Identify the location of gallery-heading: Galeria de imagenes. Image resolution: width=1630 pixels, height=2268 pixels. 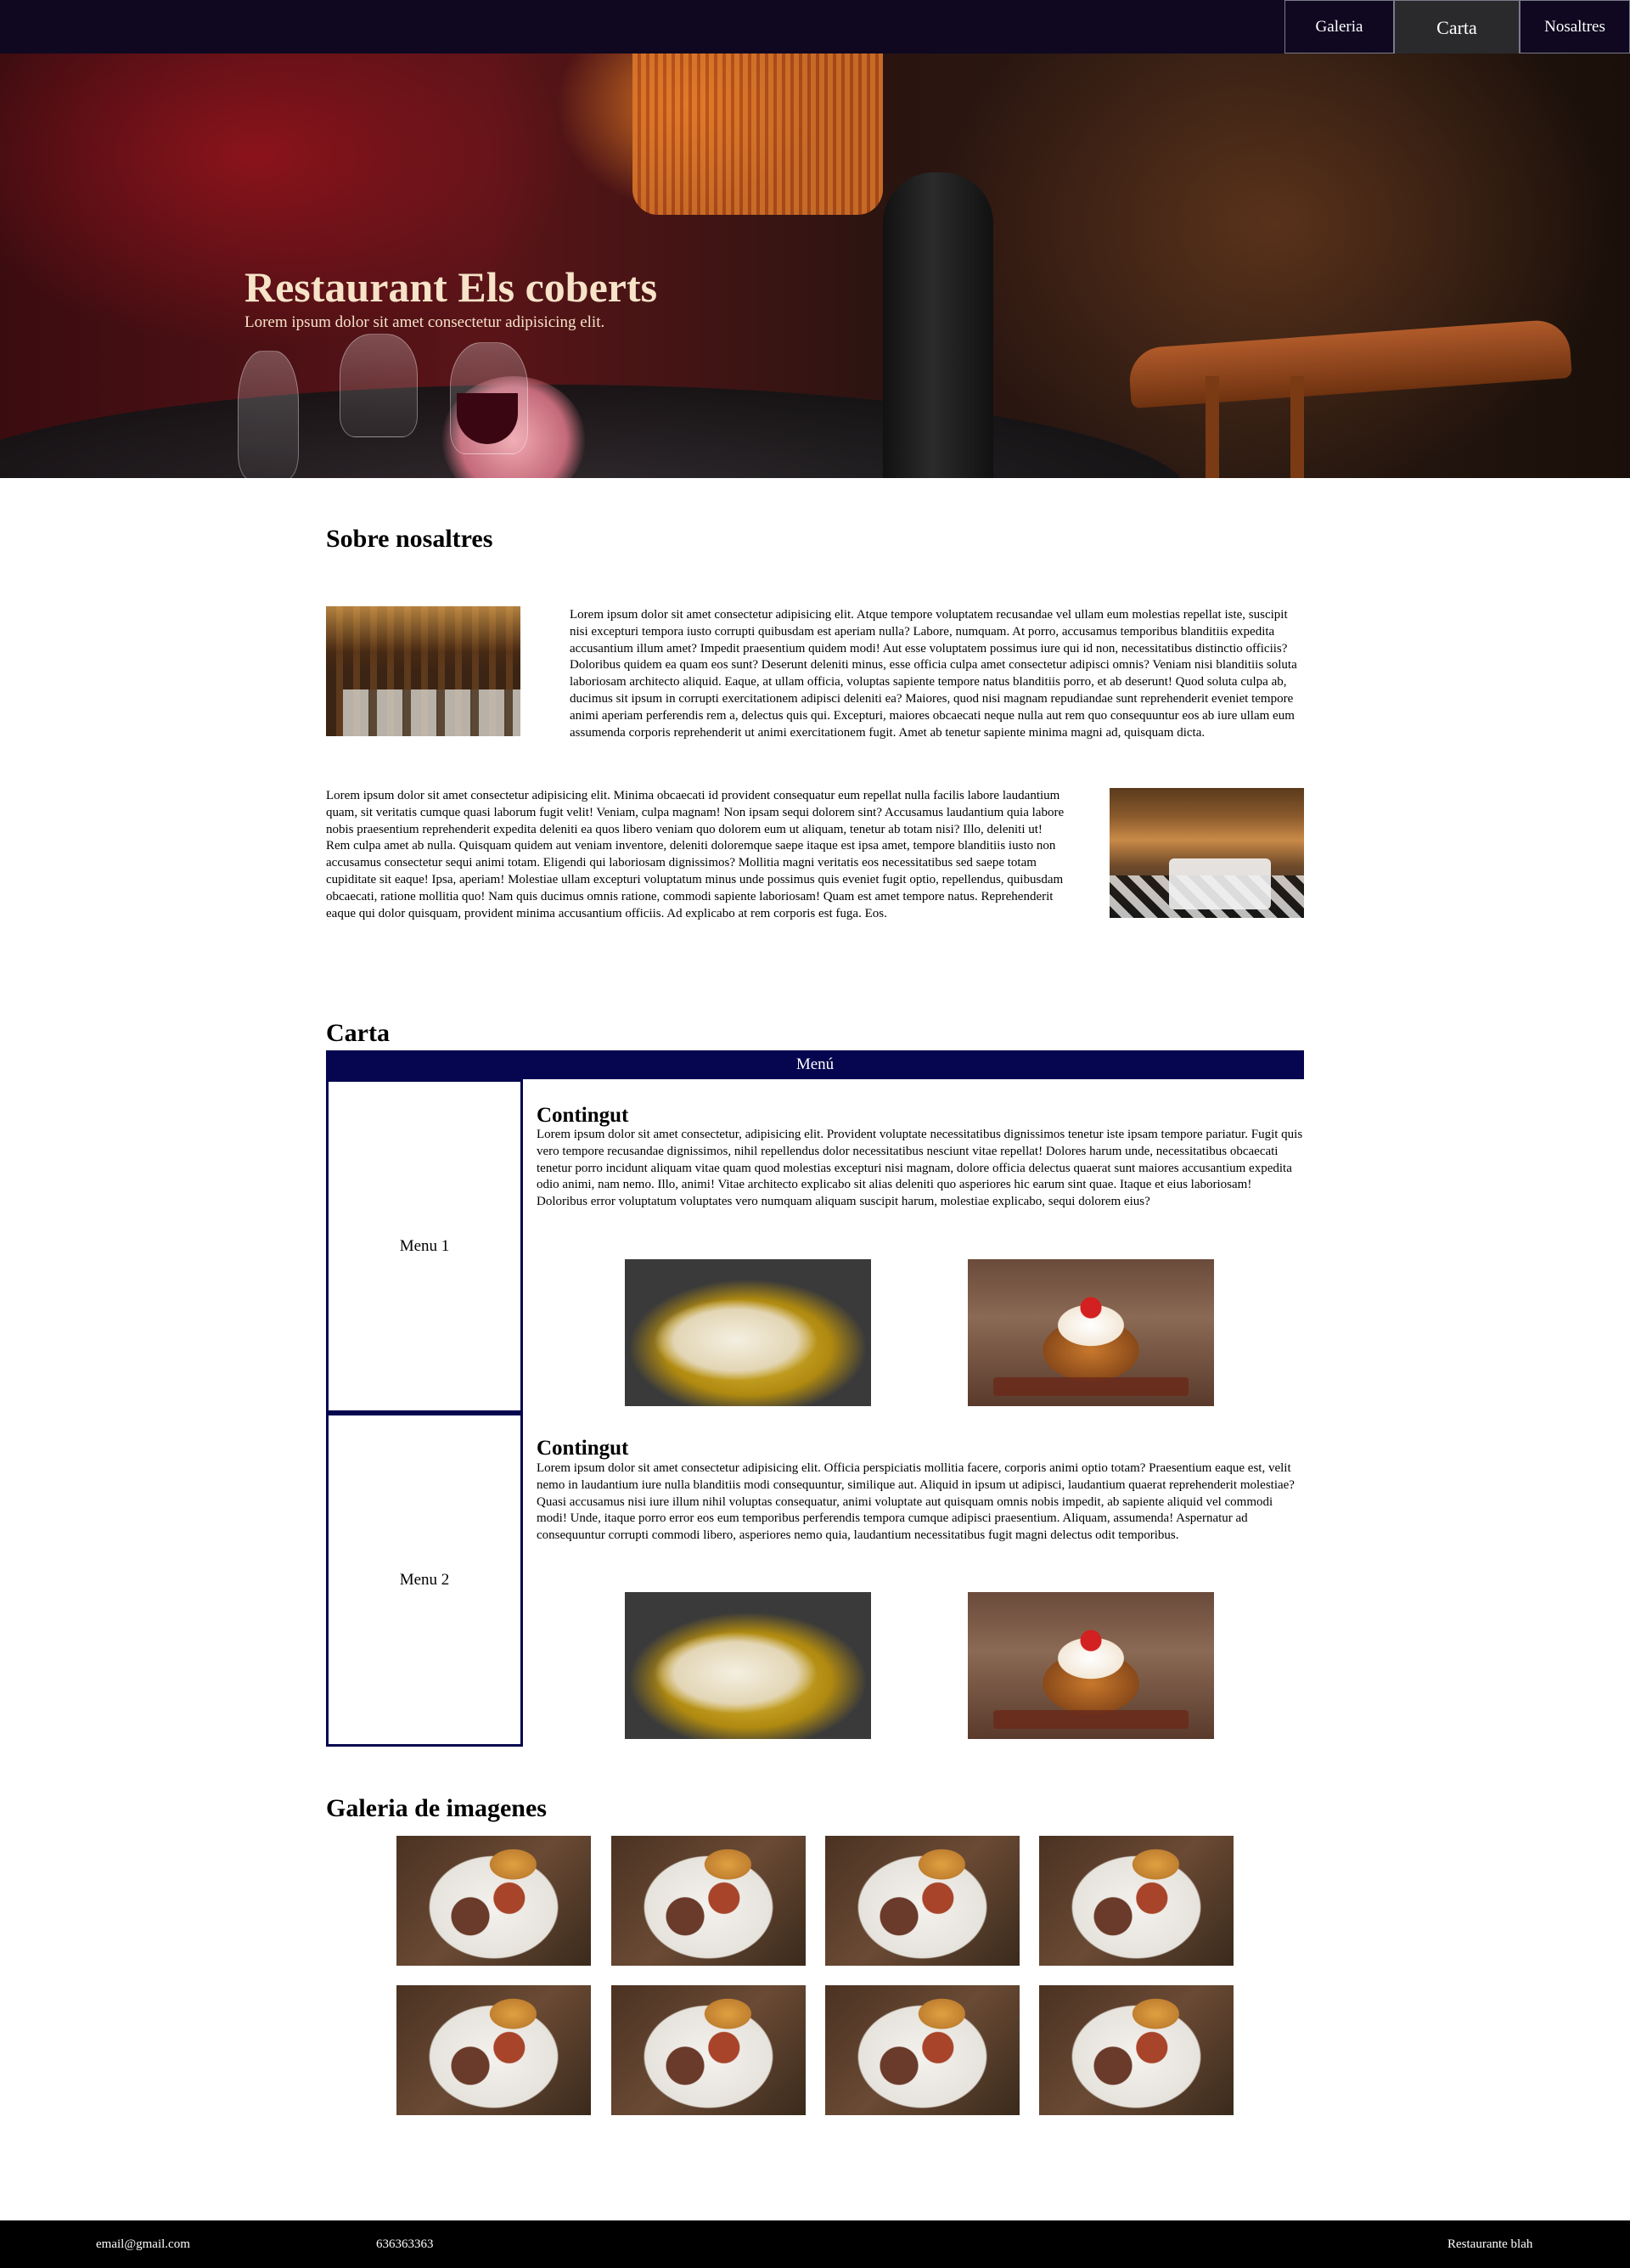
(437, 1808).